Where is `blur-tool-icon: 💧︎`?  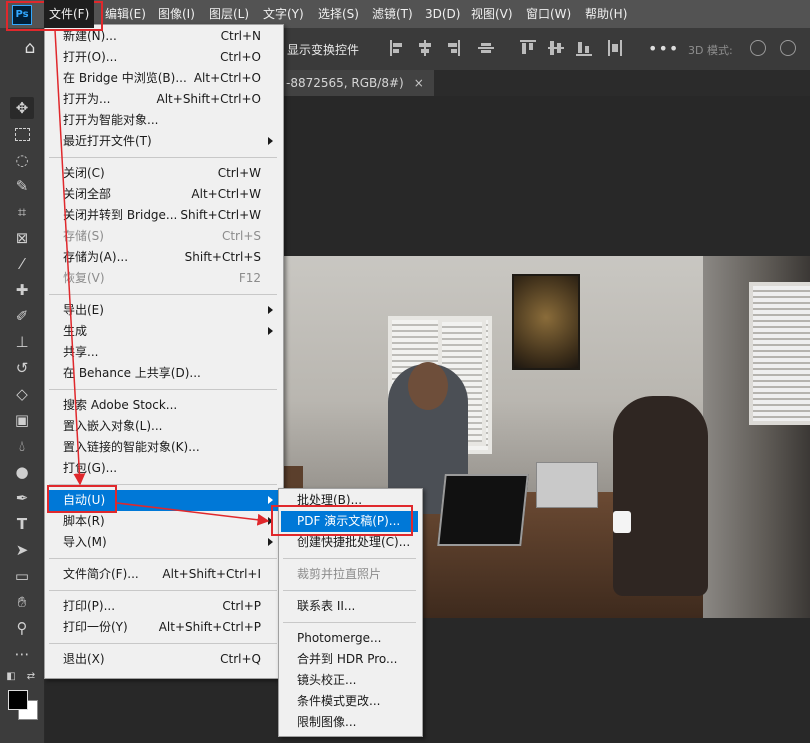
blur-tool-icon: 💧︎ is located at coordinates (22, 446).